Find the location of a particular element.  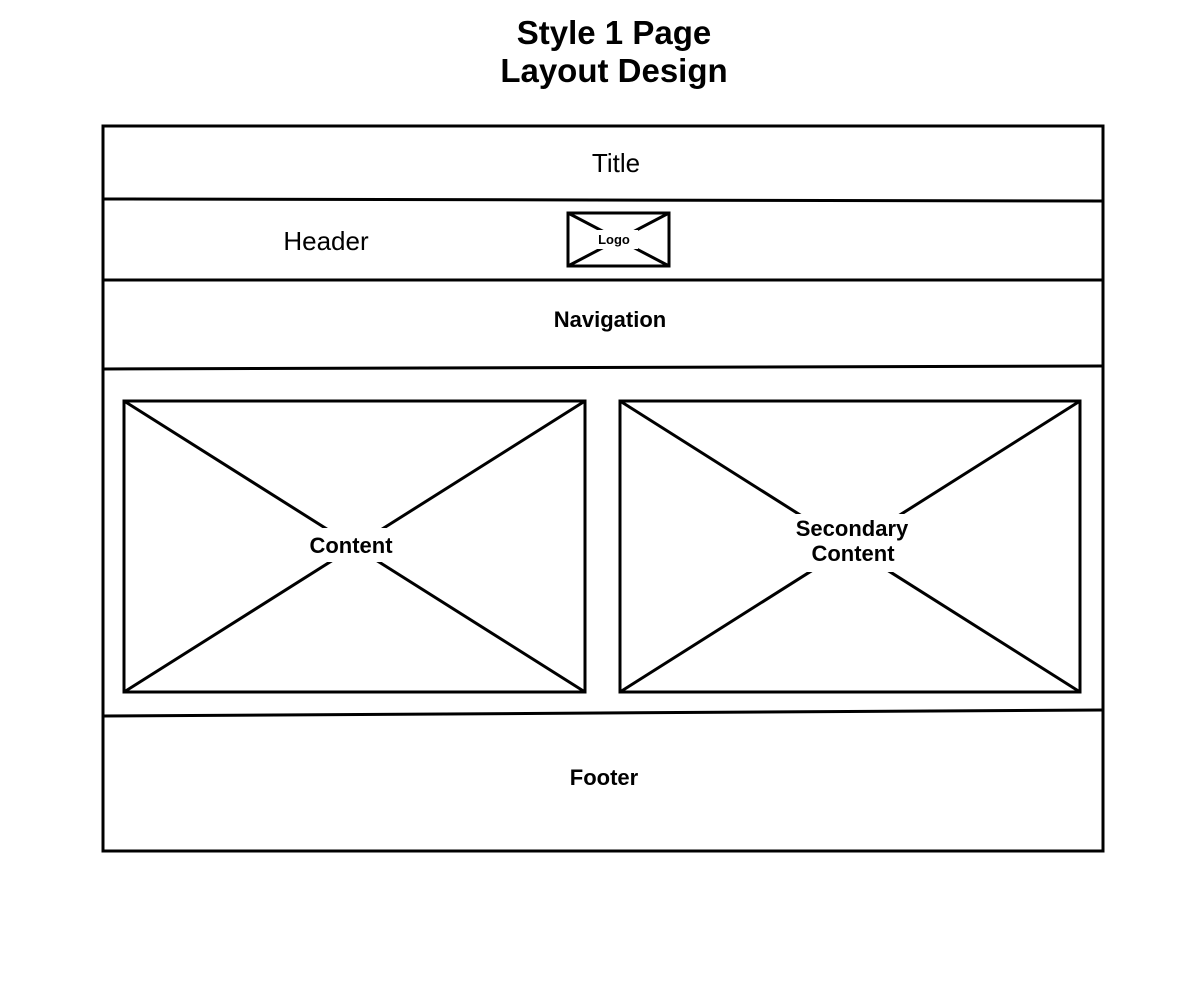

footer-label: Footer is located at coordinates (604, 777).